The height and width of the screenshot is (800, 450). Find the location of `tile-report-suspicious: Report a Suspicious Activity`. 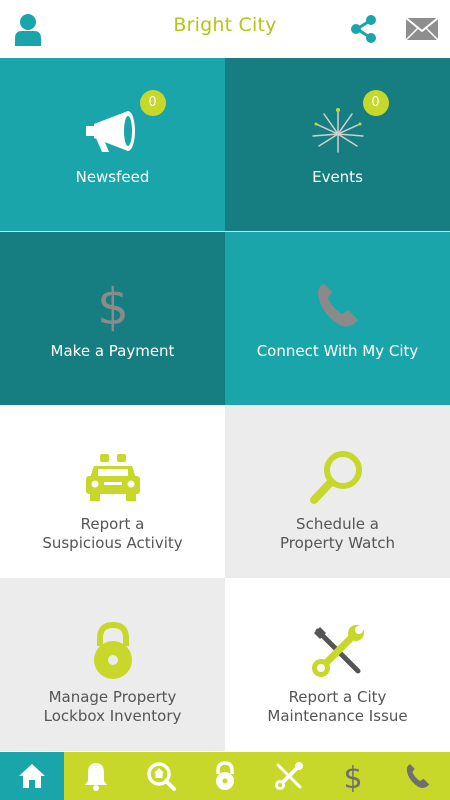

tile-report-suspicious: Report a Suspicious Activity is located at coordinates (112, 491).